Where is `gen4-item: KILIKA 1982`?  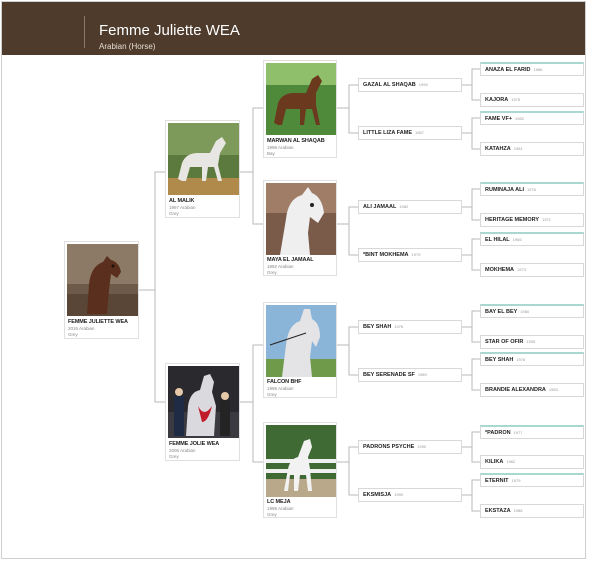 gen4-item: KILIKA 1982 is located at coordinates (532, 462).